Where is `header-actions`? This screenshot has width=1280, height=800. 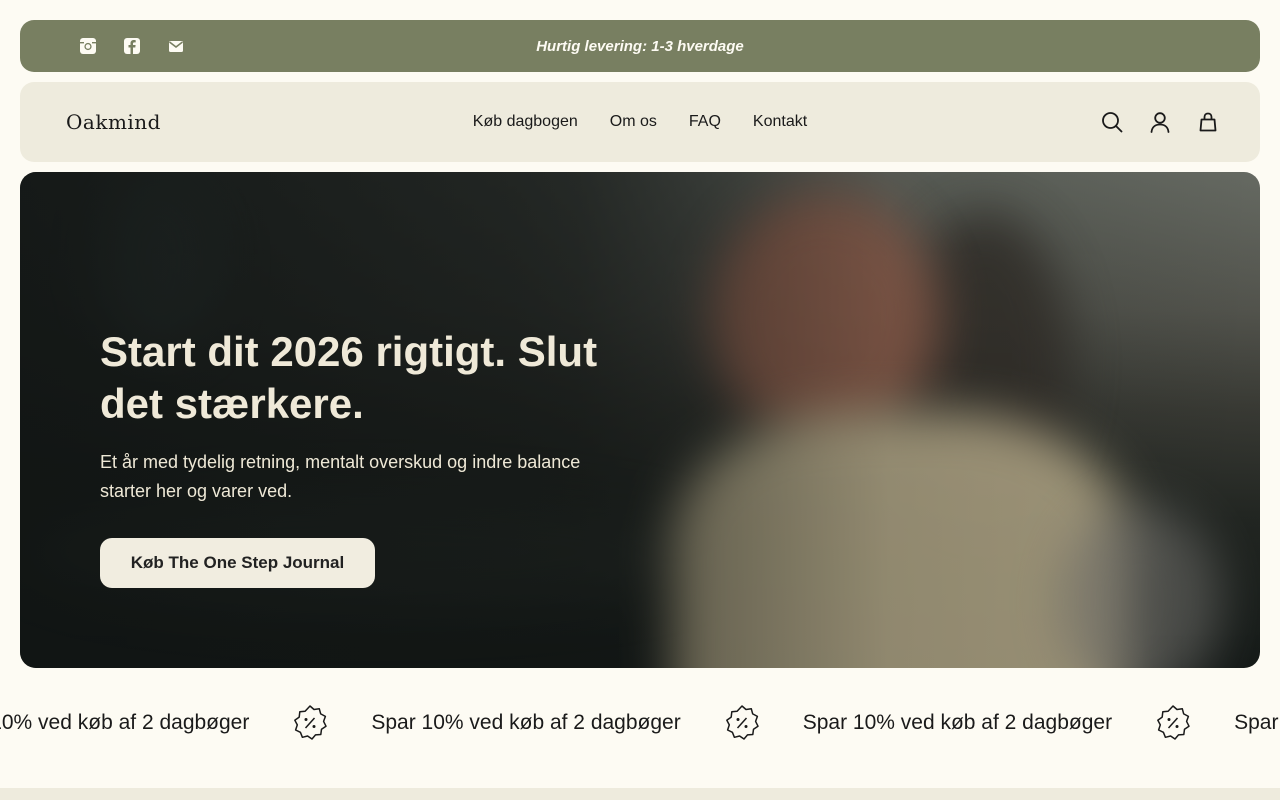
header-actions is located at coordinates (1160, 122).